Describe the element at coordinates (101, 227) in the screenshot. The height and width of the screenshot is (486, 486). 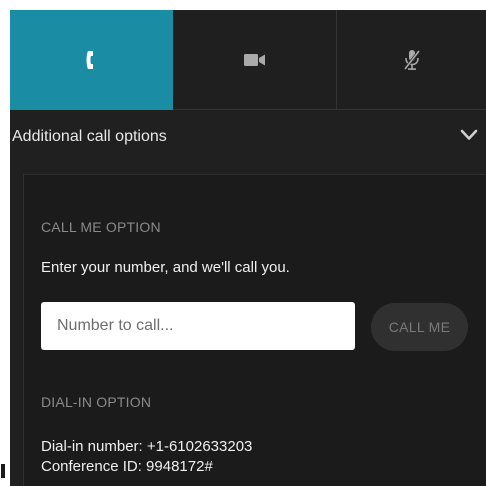
I see `call-me-section-label: CALL ME OPTION` at that location.